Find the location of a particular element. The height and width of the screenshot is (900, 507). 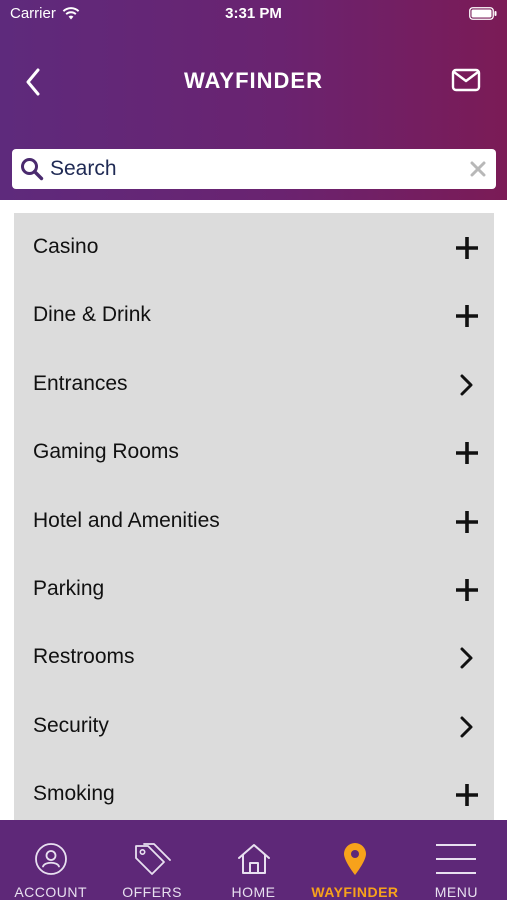

tab-home: HOME is located at coordinates (253, 860).